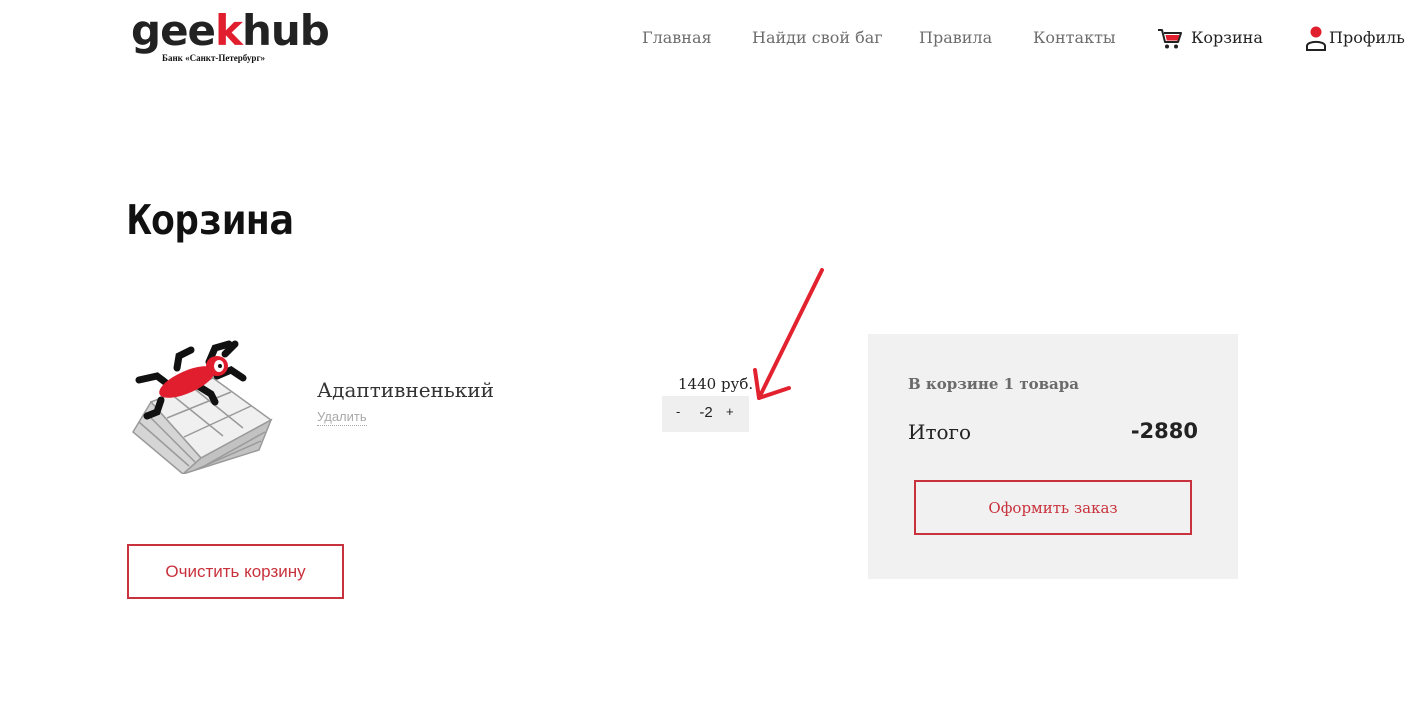 This screenshot has width=1425, height=728. What do you see at coordinates (210, 220) in the screenshot?
I see `page-title: Корзина` at bounding box center [210, 220].